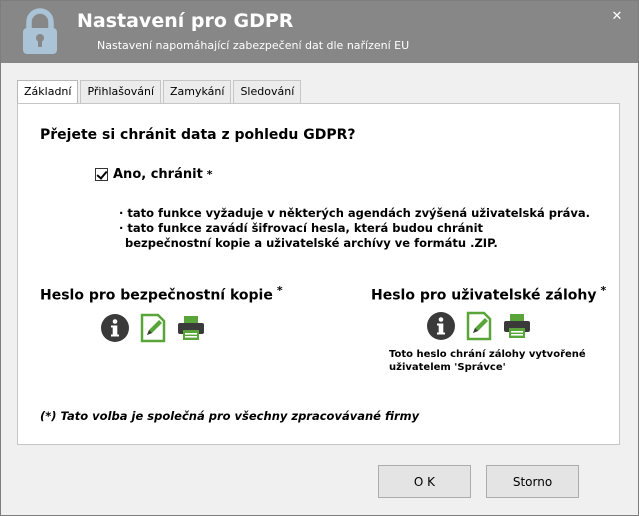 This screenshot has height=516, width=639. I want to click on tab-bar: Základní Přihlašování Zamykání Sledování, so click(160, 92).